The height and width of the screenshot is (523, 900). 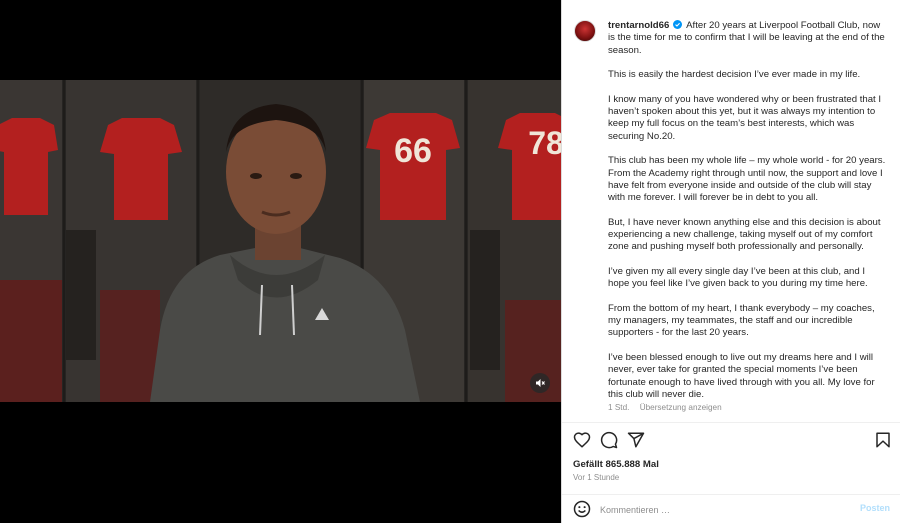 What do you see at coordinates (544, 143) in the screenshot?
I see `jersey-number-78: 78` at bounding box center [544, 143].